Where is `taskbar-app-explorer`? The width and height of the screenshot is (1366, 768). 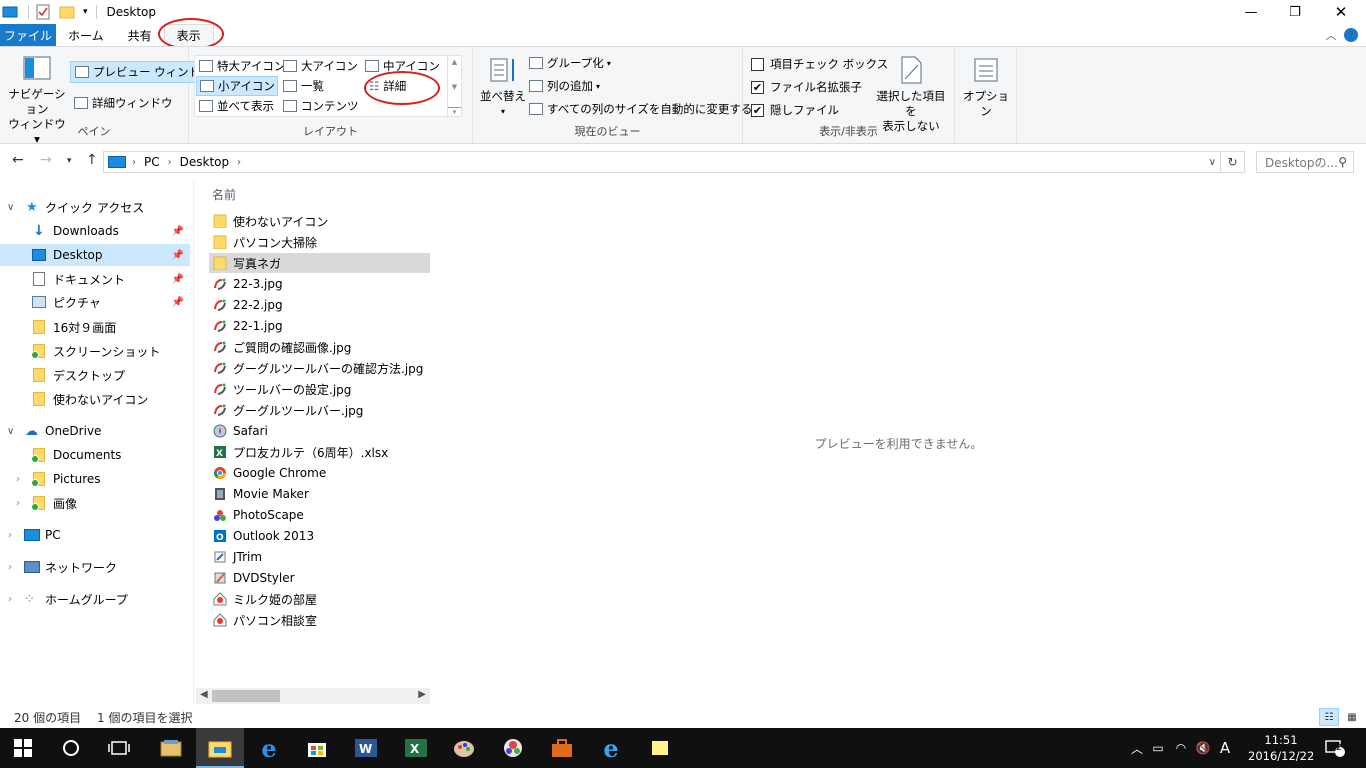 taskbar-app-explorer is located at coordinates (220, 748).